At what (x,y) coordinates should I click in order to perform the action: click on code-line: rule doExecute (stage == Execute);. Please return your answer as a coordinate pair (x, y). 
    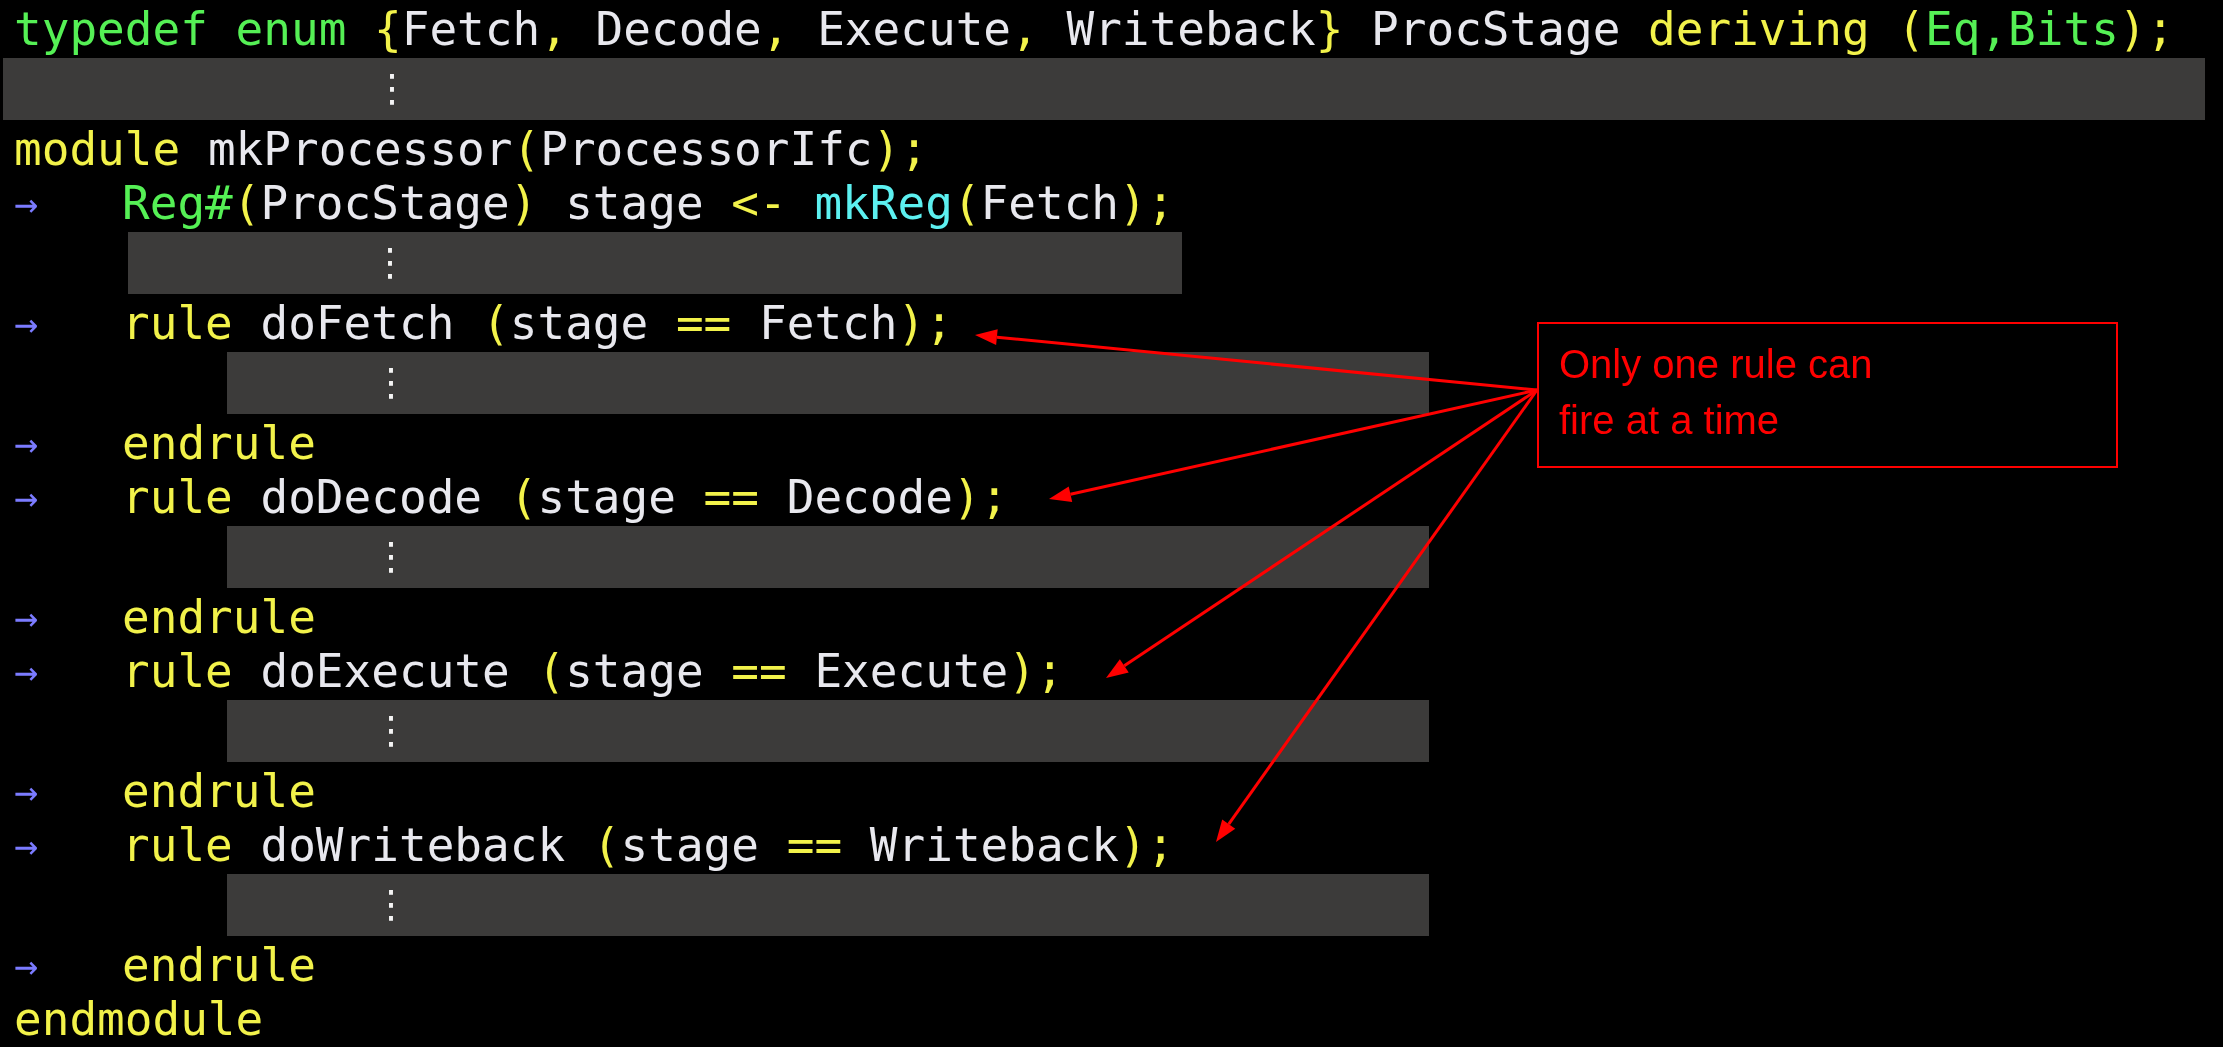
    Looking at the image, I should click on (593, 671).